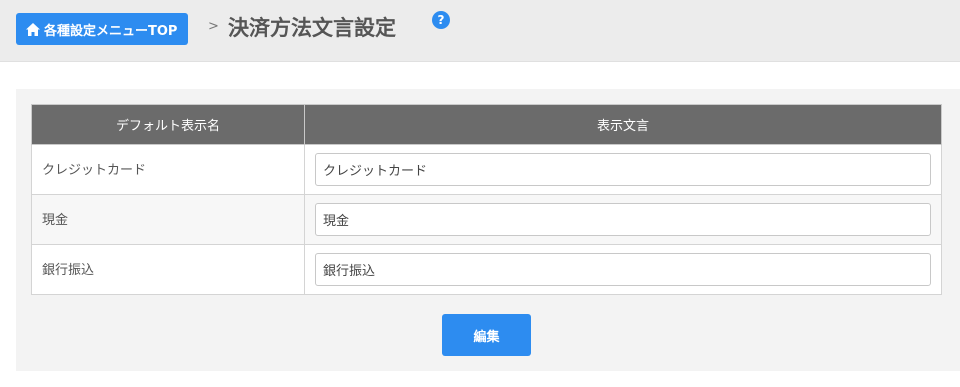 This screenshot has height=387, width=960. I want to click on table-row: クレジットカード, so click(486, 169).